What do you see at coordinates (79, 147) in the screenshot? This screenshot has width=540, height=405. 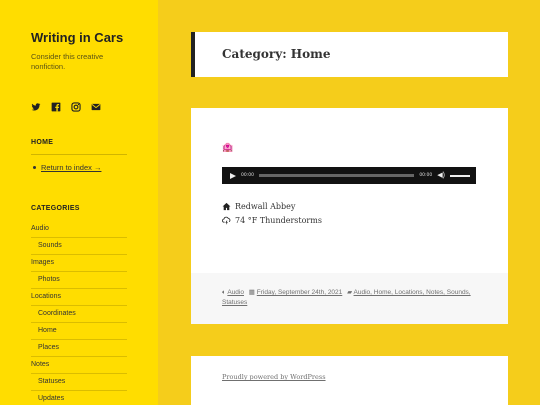 I see `home-widget-title: HOME` at bounding box center [79, 147].